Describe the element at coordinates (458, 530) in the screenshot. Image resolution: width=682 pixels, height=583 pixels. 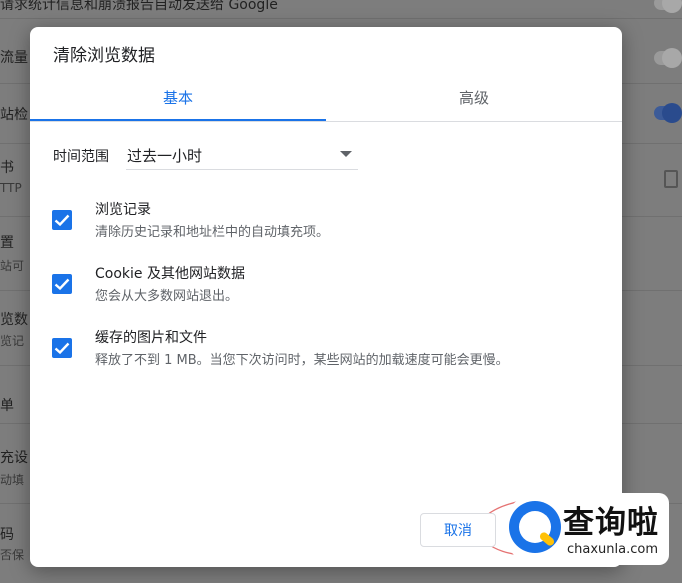
I see `cancel-button: 取消` at that location.